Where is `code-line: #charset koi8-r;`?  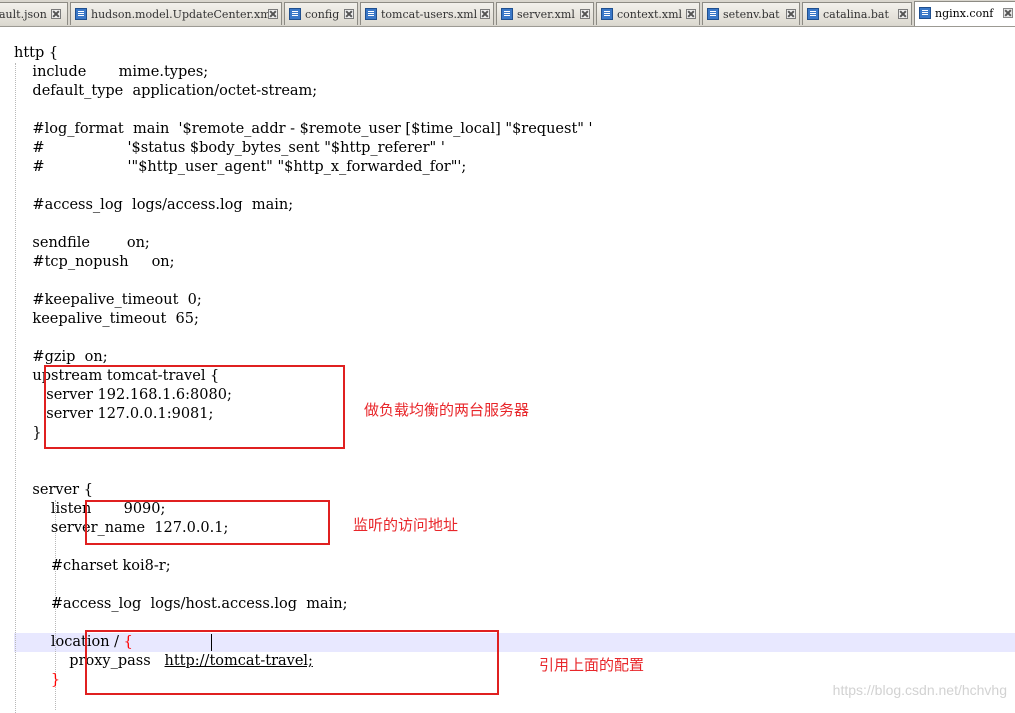 code-line: #charset koi8-r; is located at coordinates (92, 566).